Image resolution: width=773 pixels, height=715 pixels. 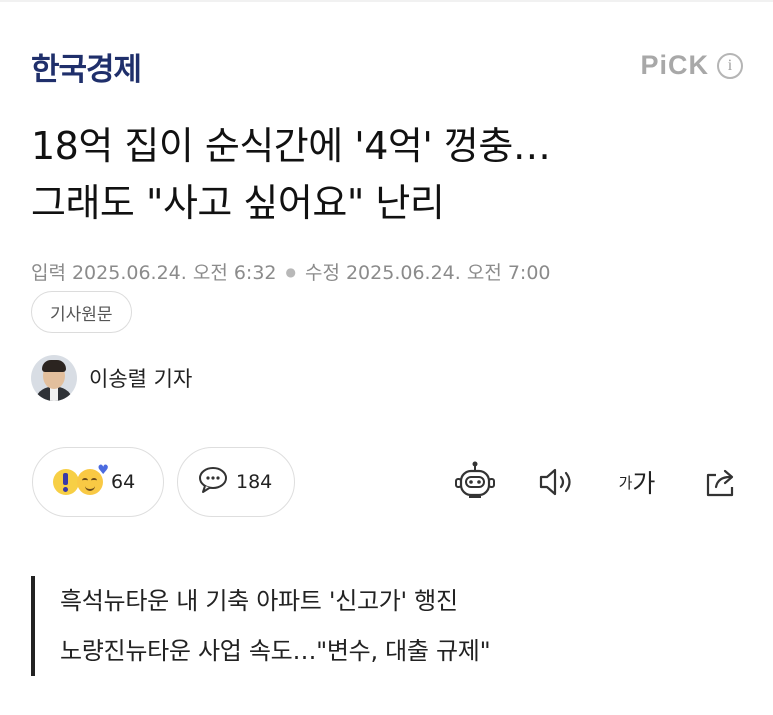 I want to click on reporter-info: 이송렬 기자, so click(x=111, y=378).